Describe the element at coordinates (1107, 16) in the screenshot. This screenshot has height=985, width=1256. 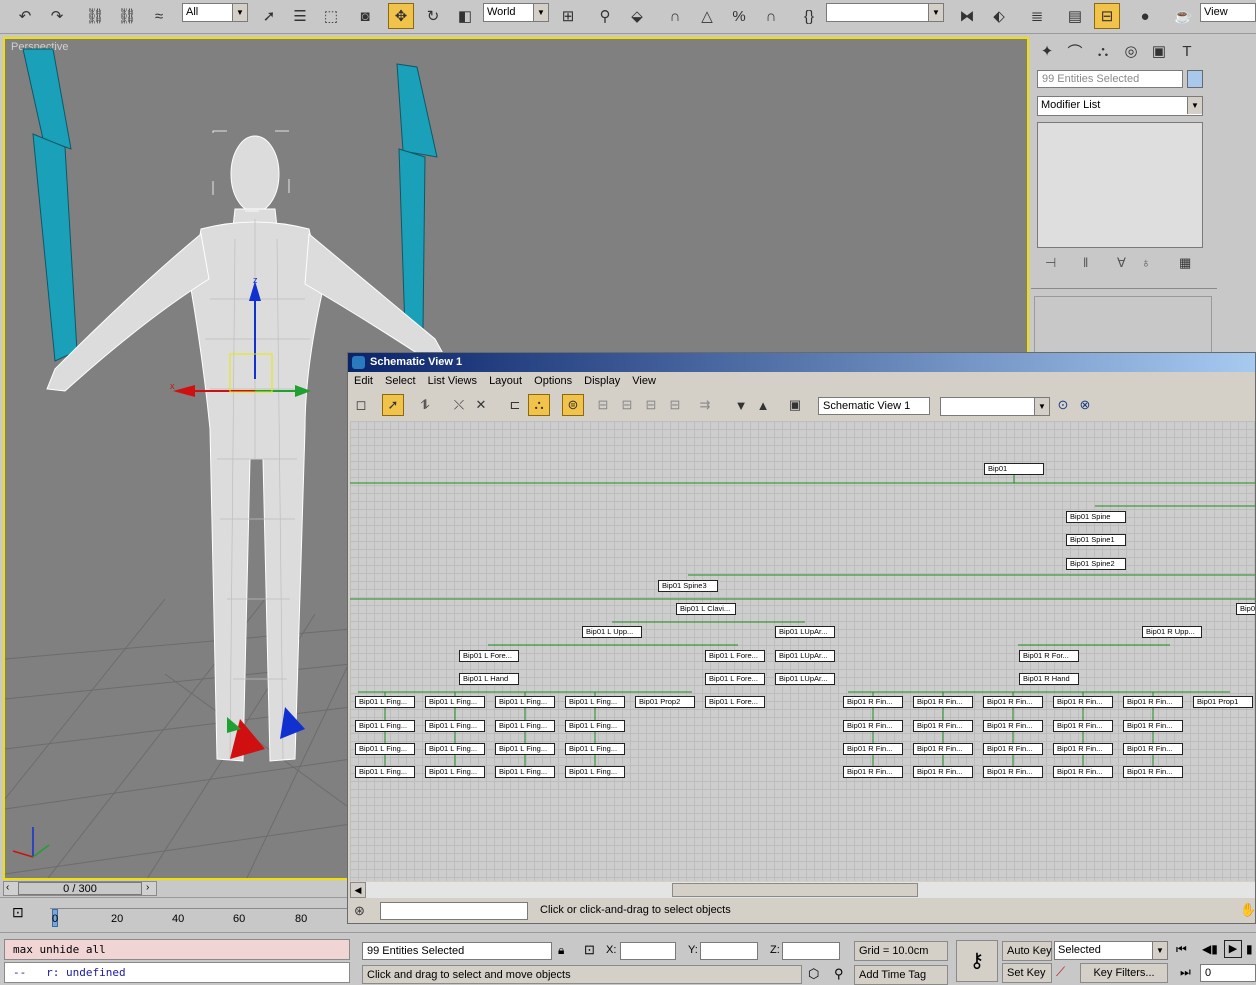
I see `schematic-view-icon: ⊟` at that location.